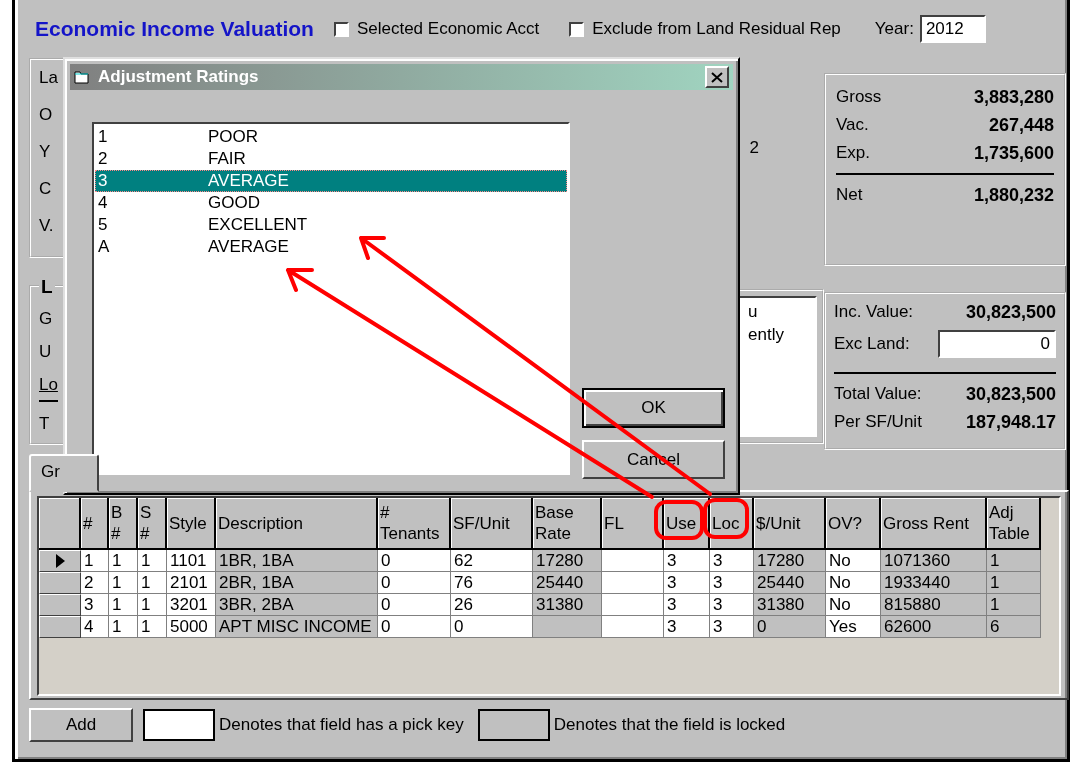  I want to click on table-cell: 1101, so click(191, 561).